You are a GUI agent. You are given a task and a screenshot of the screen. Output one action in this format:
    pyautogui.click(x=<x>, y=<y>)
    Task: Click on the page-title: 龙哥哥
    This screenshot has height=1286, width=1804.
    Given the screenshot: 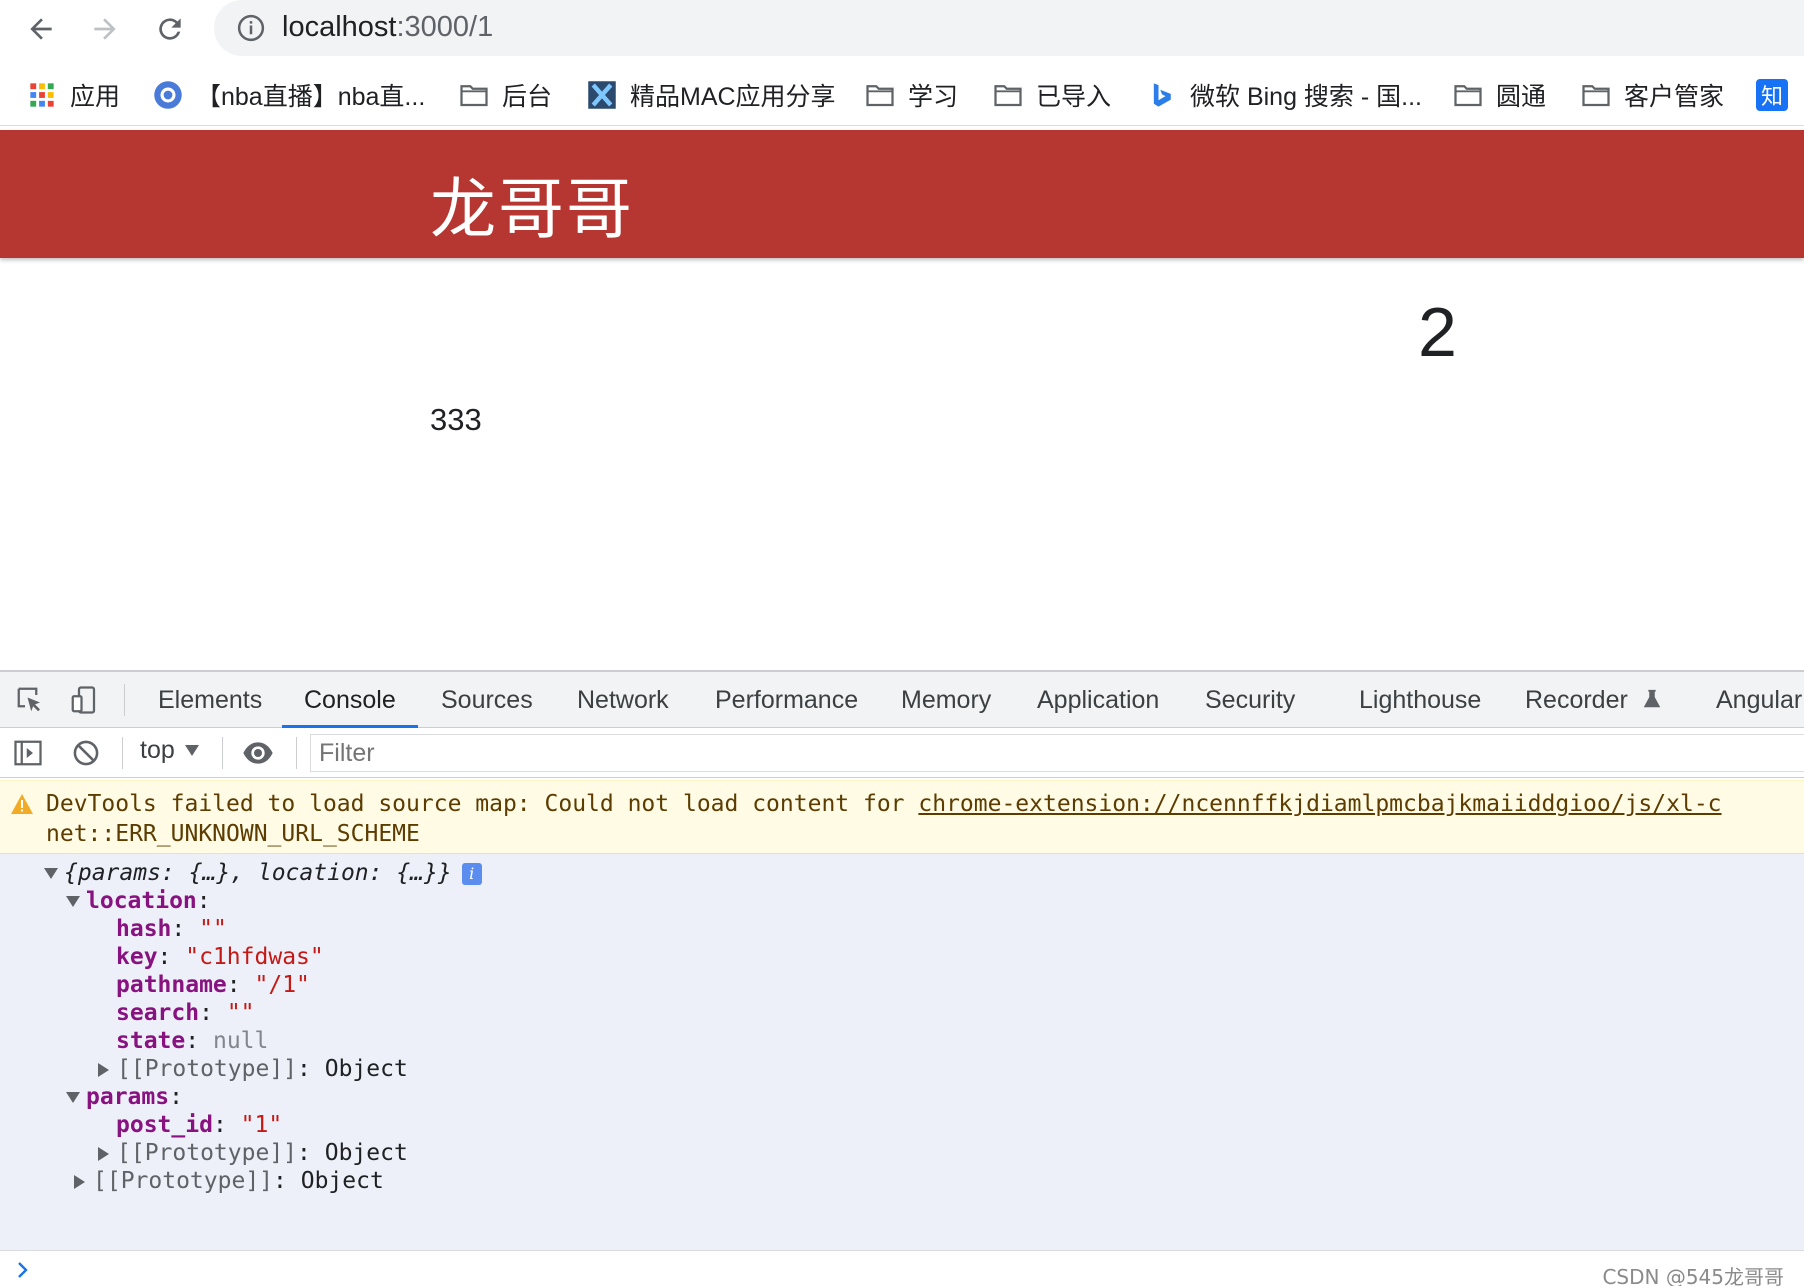 What is the action you would take?
    pyautogui.click(x=532, y=209)
    